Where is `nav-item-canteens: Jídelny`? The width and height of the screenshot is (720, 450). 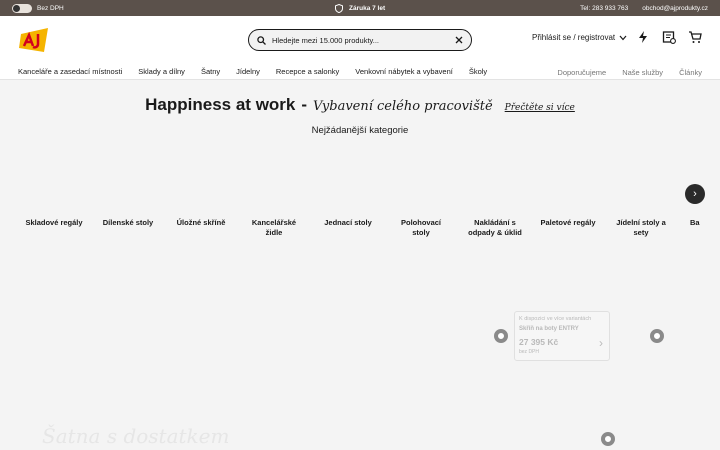 nav-item-canteens: Jídelny is located at coordinates (248, 71).